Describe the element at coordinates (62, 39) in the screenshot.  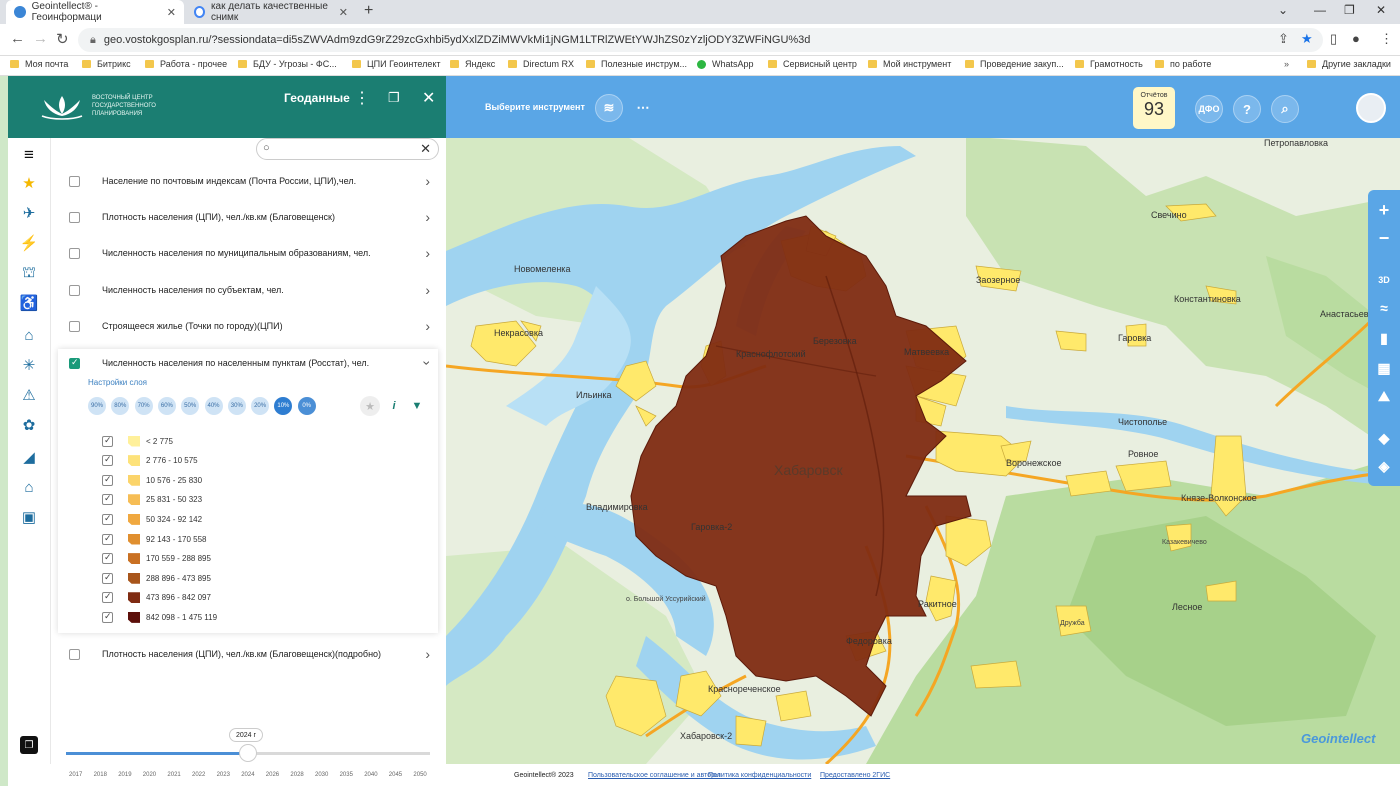
I see `reload-icon: ↻` at that location.